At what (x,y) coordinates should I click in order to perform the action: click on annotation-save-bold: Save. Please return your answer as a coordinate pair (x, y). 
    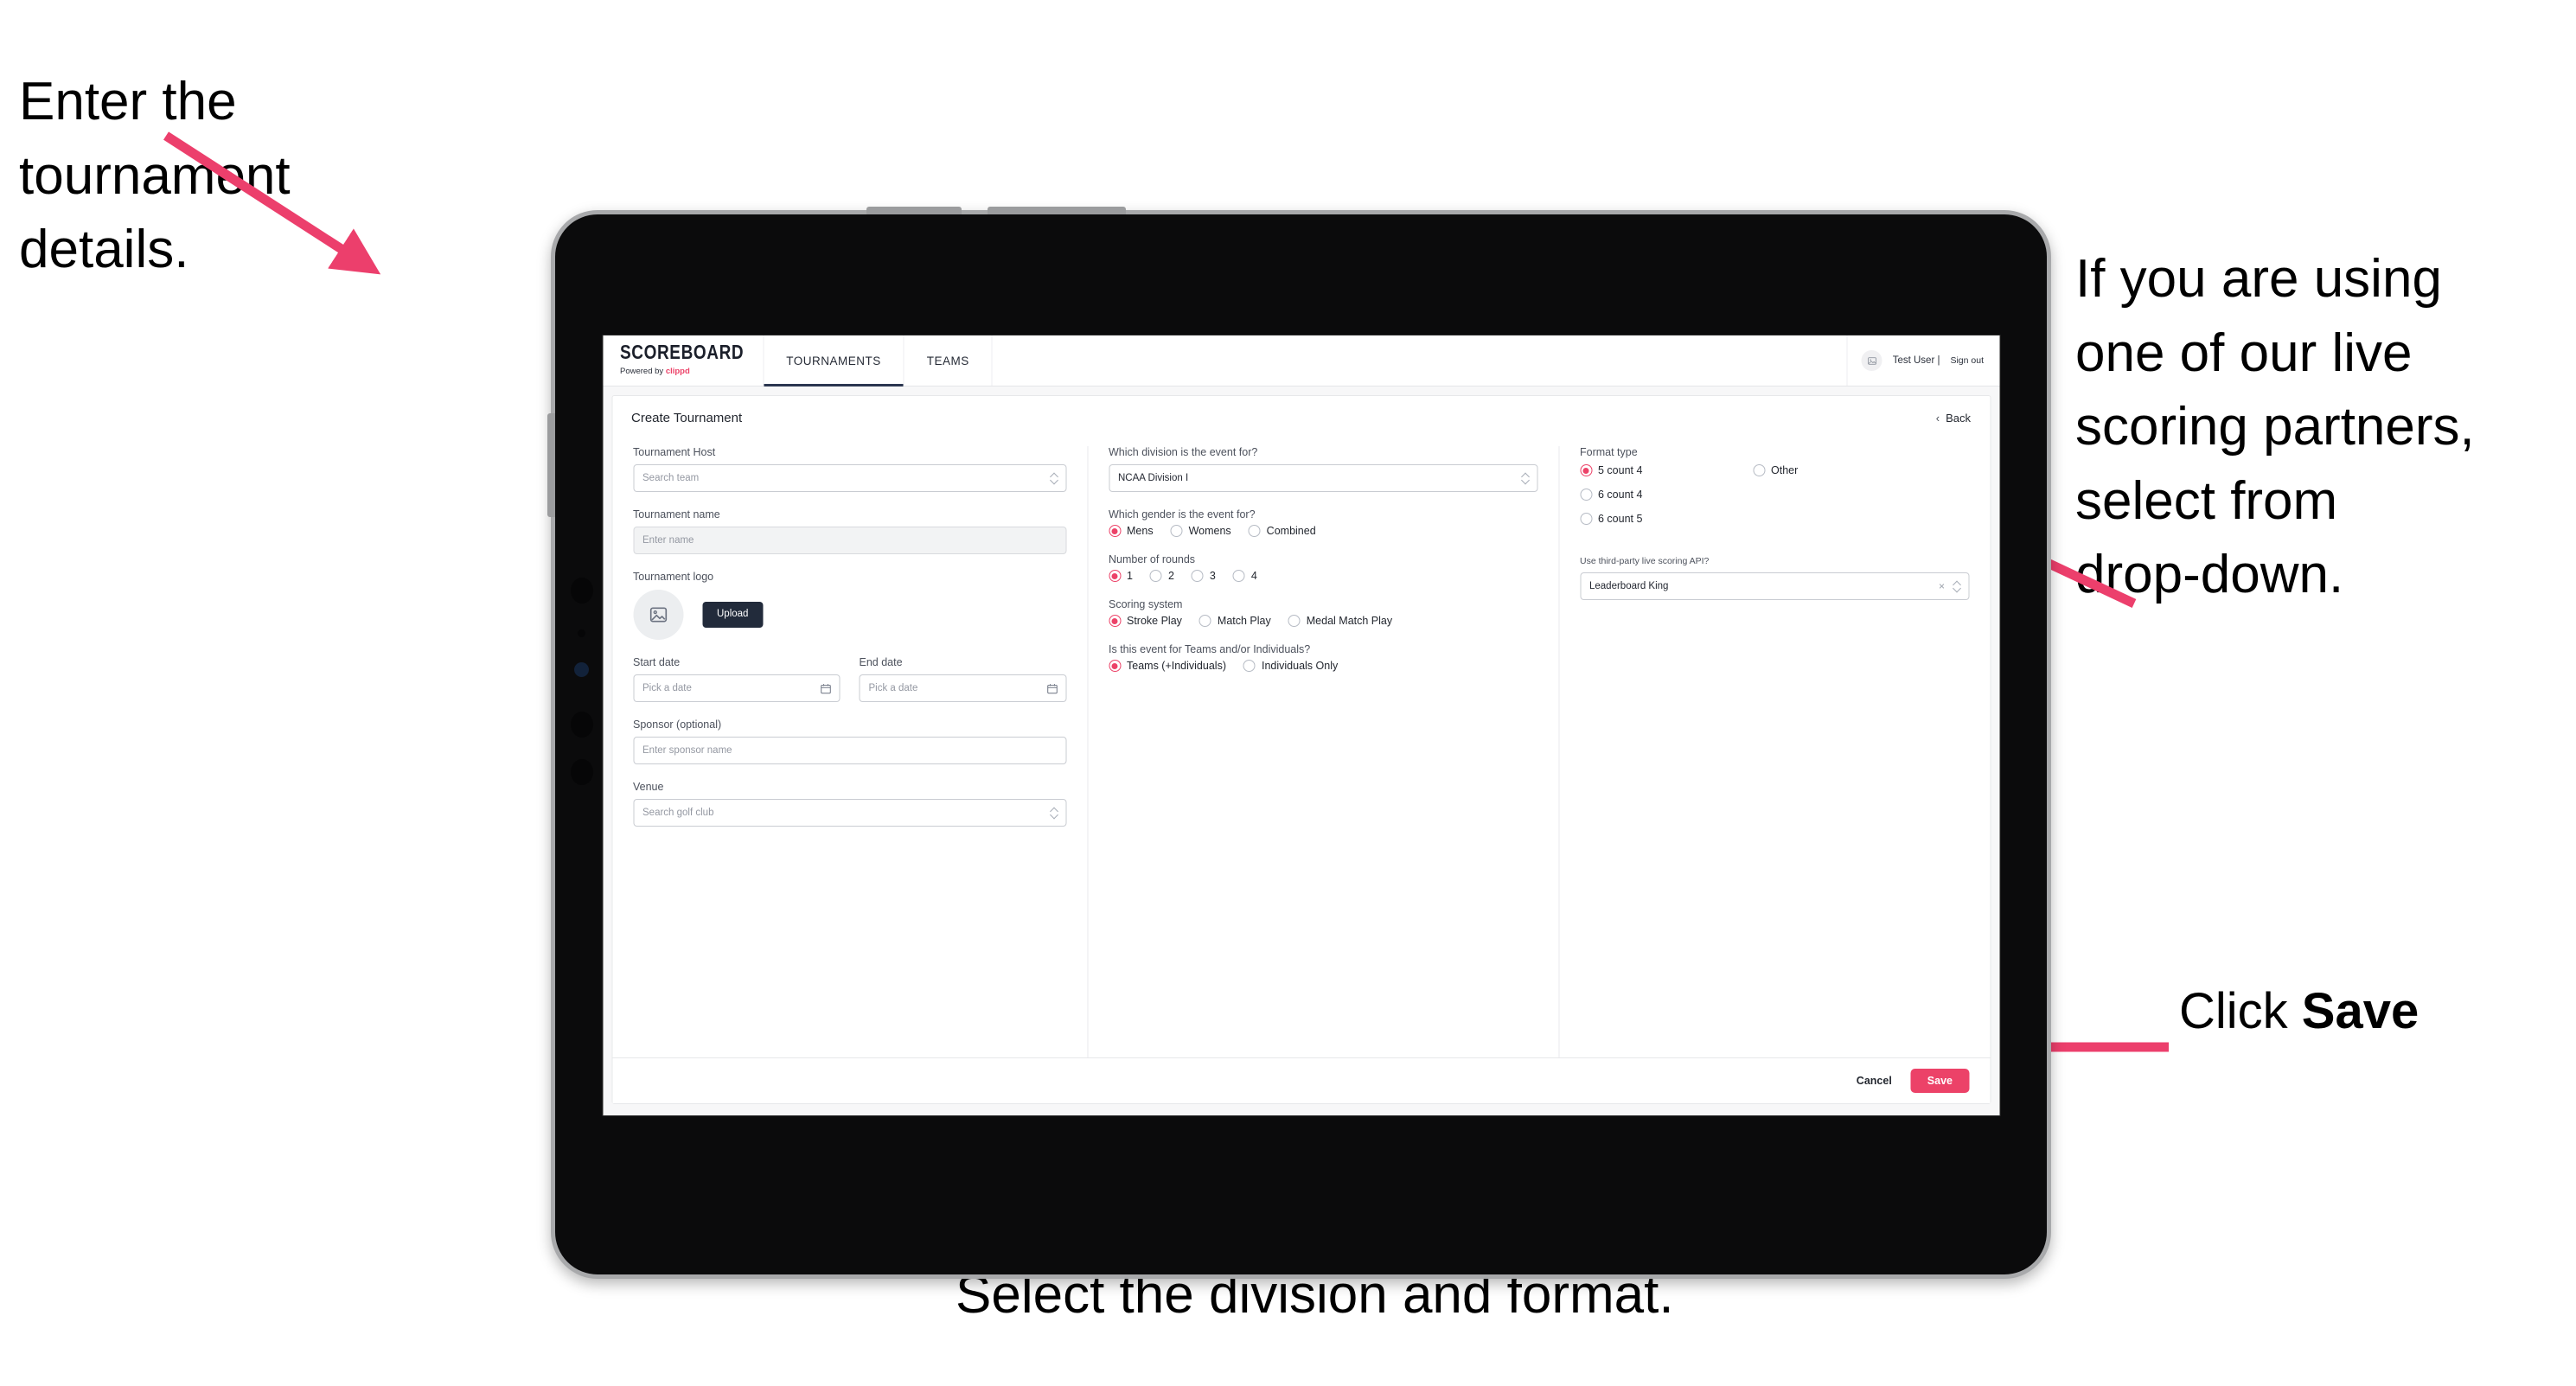
    Looking at the image, I should click on (2360, 1011).